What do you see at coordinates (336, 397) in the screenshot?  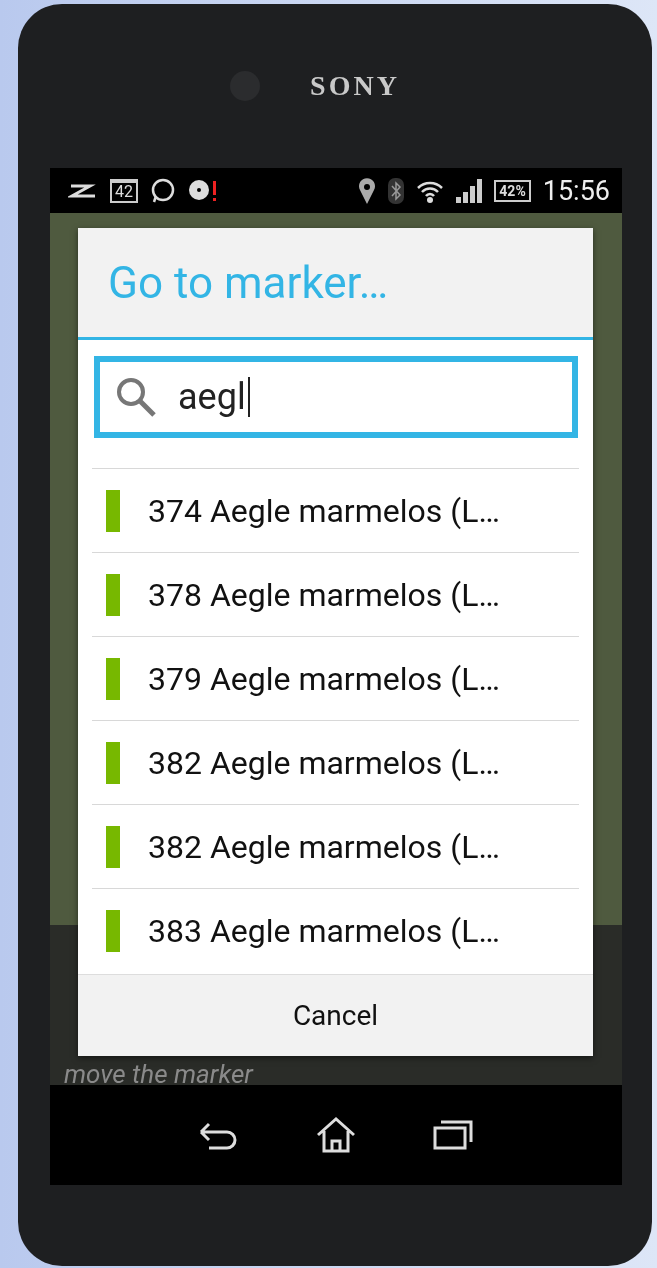 I see `search-field: aegl` at bounding box center [336, 397].